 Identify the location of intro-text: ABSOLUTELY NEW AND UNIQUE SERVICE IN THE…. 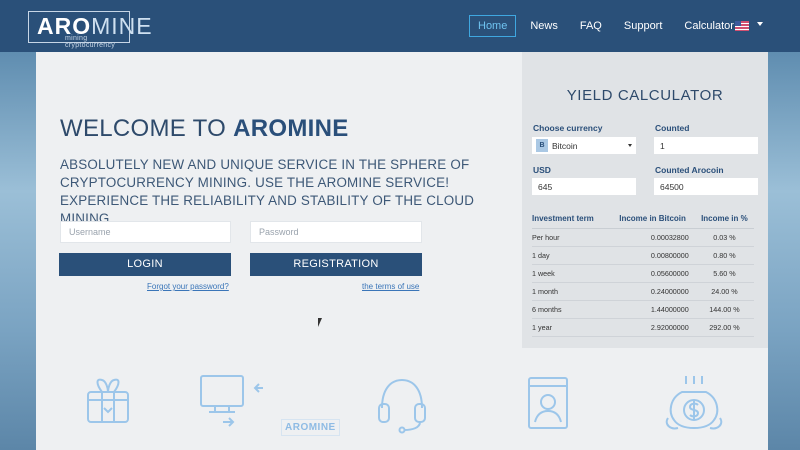
(267, 191).